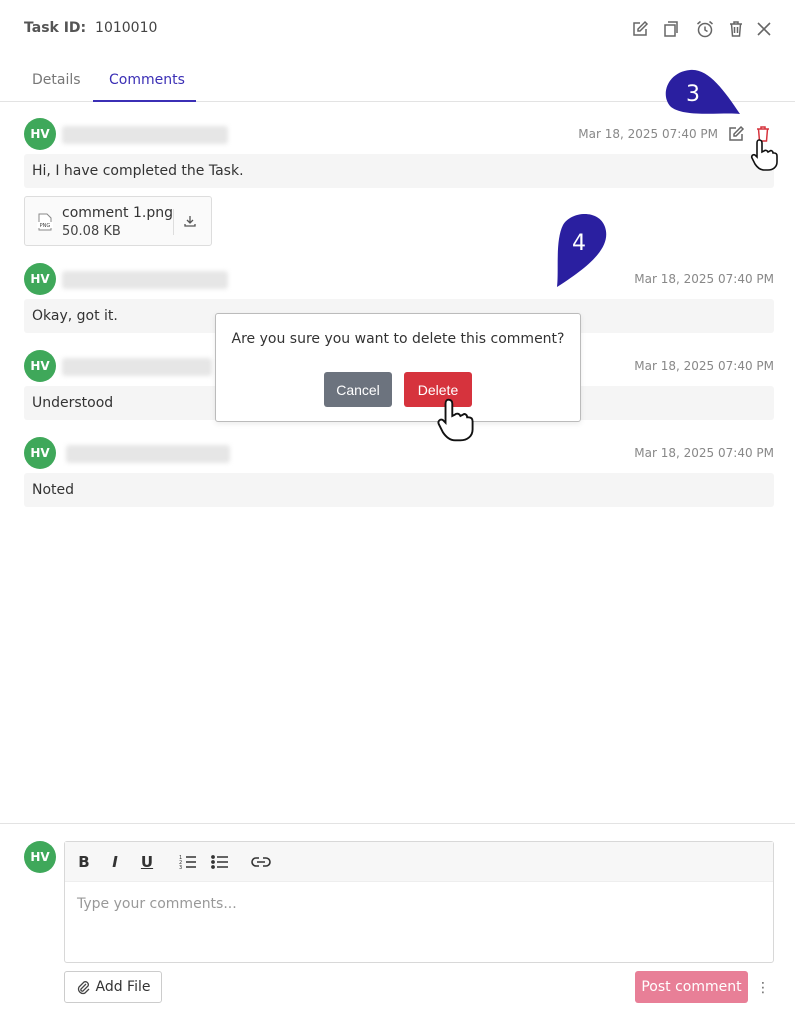  I want to click on composer-avatar: HV, so click(40, 857).